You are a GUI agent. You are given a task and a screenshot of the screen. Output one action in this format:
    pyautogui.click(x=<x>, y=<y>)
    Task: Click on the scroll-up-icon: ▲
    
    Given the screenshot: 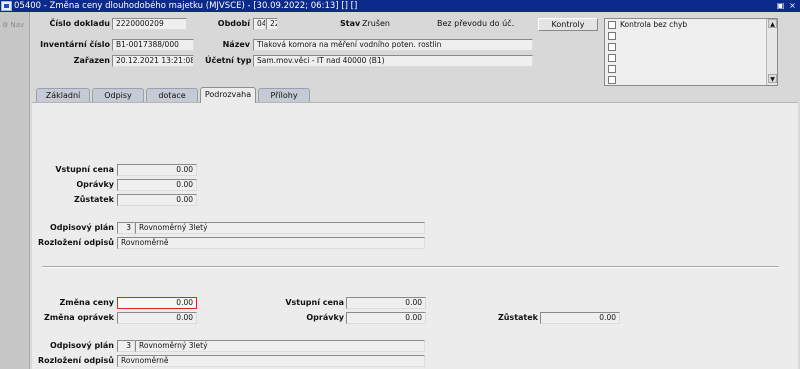 What is the action you would take?
    pyautogui.click(x=772, y=23)
    